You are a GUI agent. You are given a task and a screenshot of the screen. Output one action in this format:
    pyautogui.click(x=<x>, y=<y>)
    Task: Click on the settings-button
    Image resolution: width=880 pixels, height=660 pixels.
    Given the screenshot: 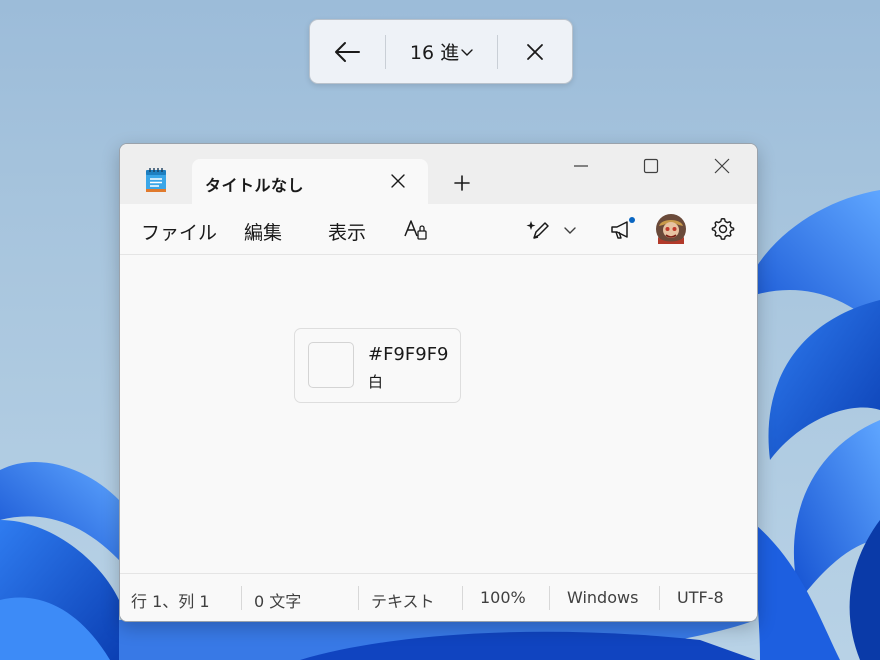 What is the action you would take?
    pyautogui.click(x=723, y=229)
    